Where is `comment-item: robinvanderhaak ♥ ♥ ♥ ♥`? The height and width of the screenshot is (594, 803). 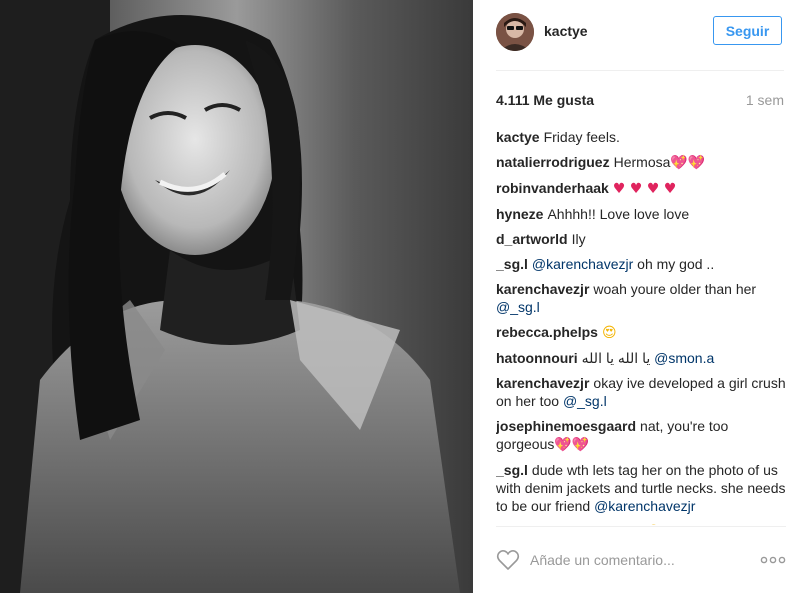
comment-item: robinvanderhaak ♥ ♥ ♥ ♥ is located at coordinates (641, 188).